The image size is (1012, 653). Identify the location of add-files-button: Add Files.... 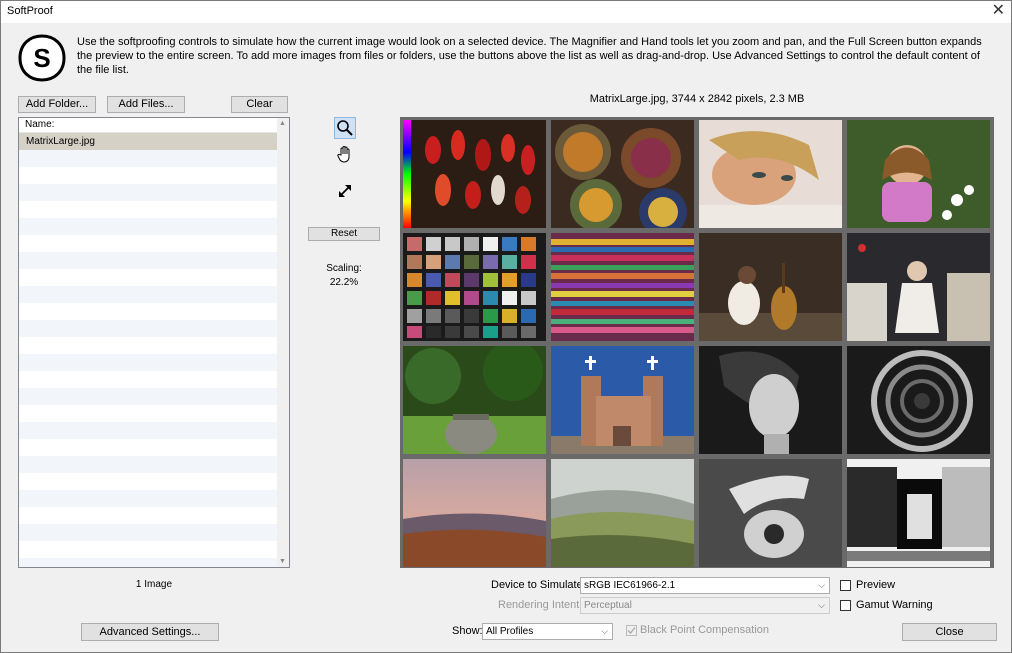
(146, 104).